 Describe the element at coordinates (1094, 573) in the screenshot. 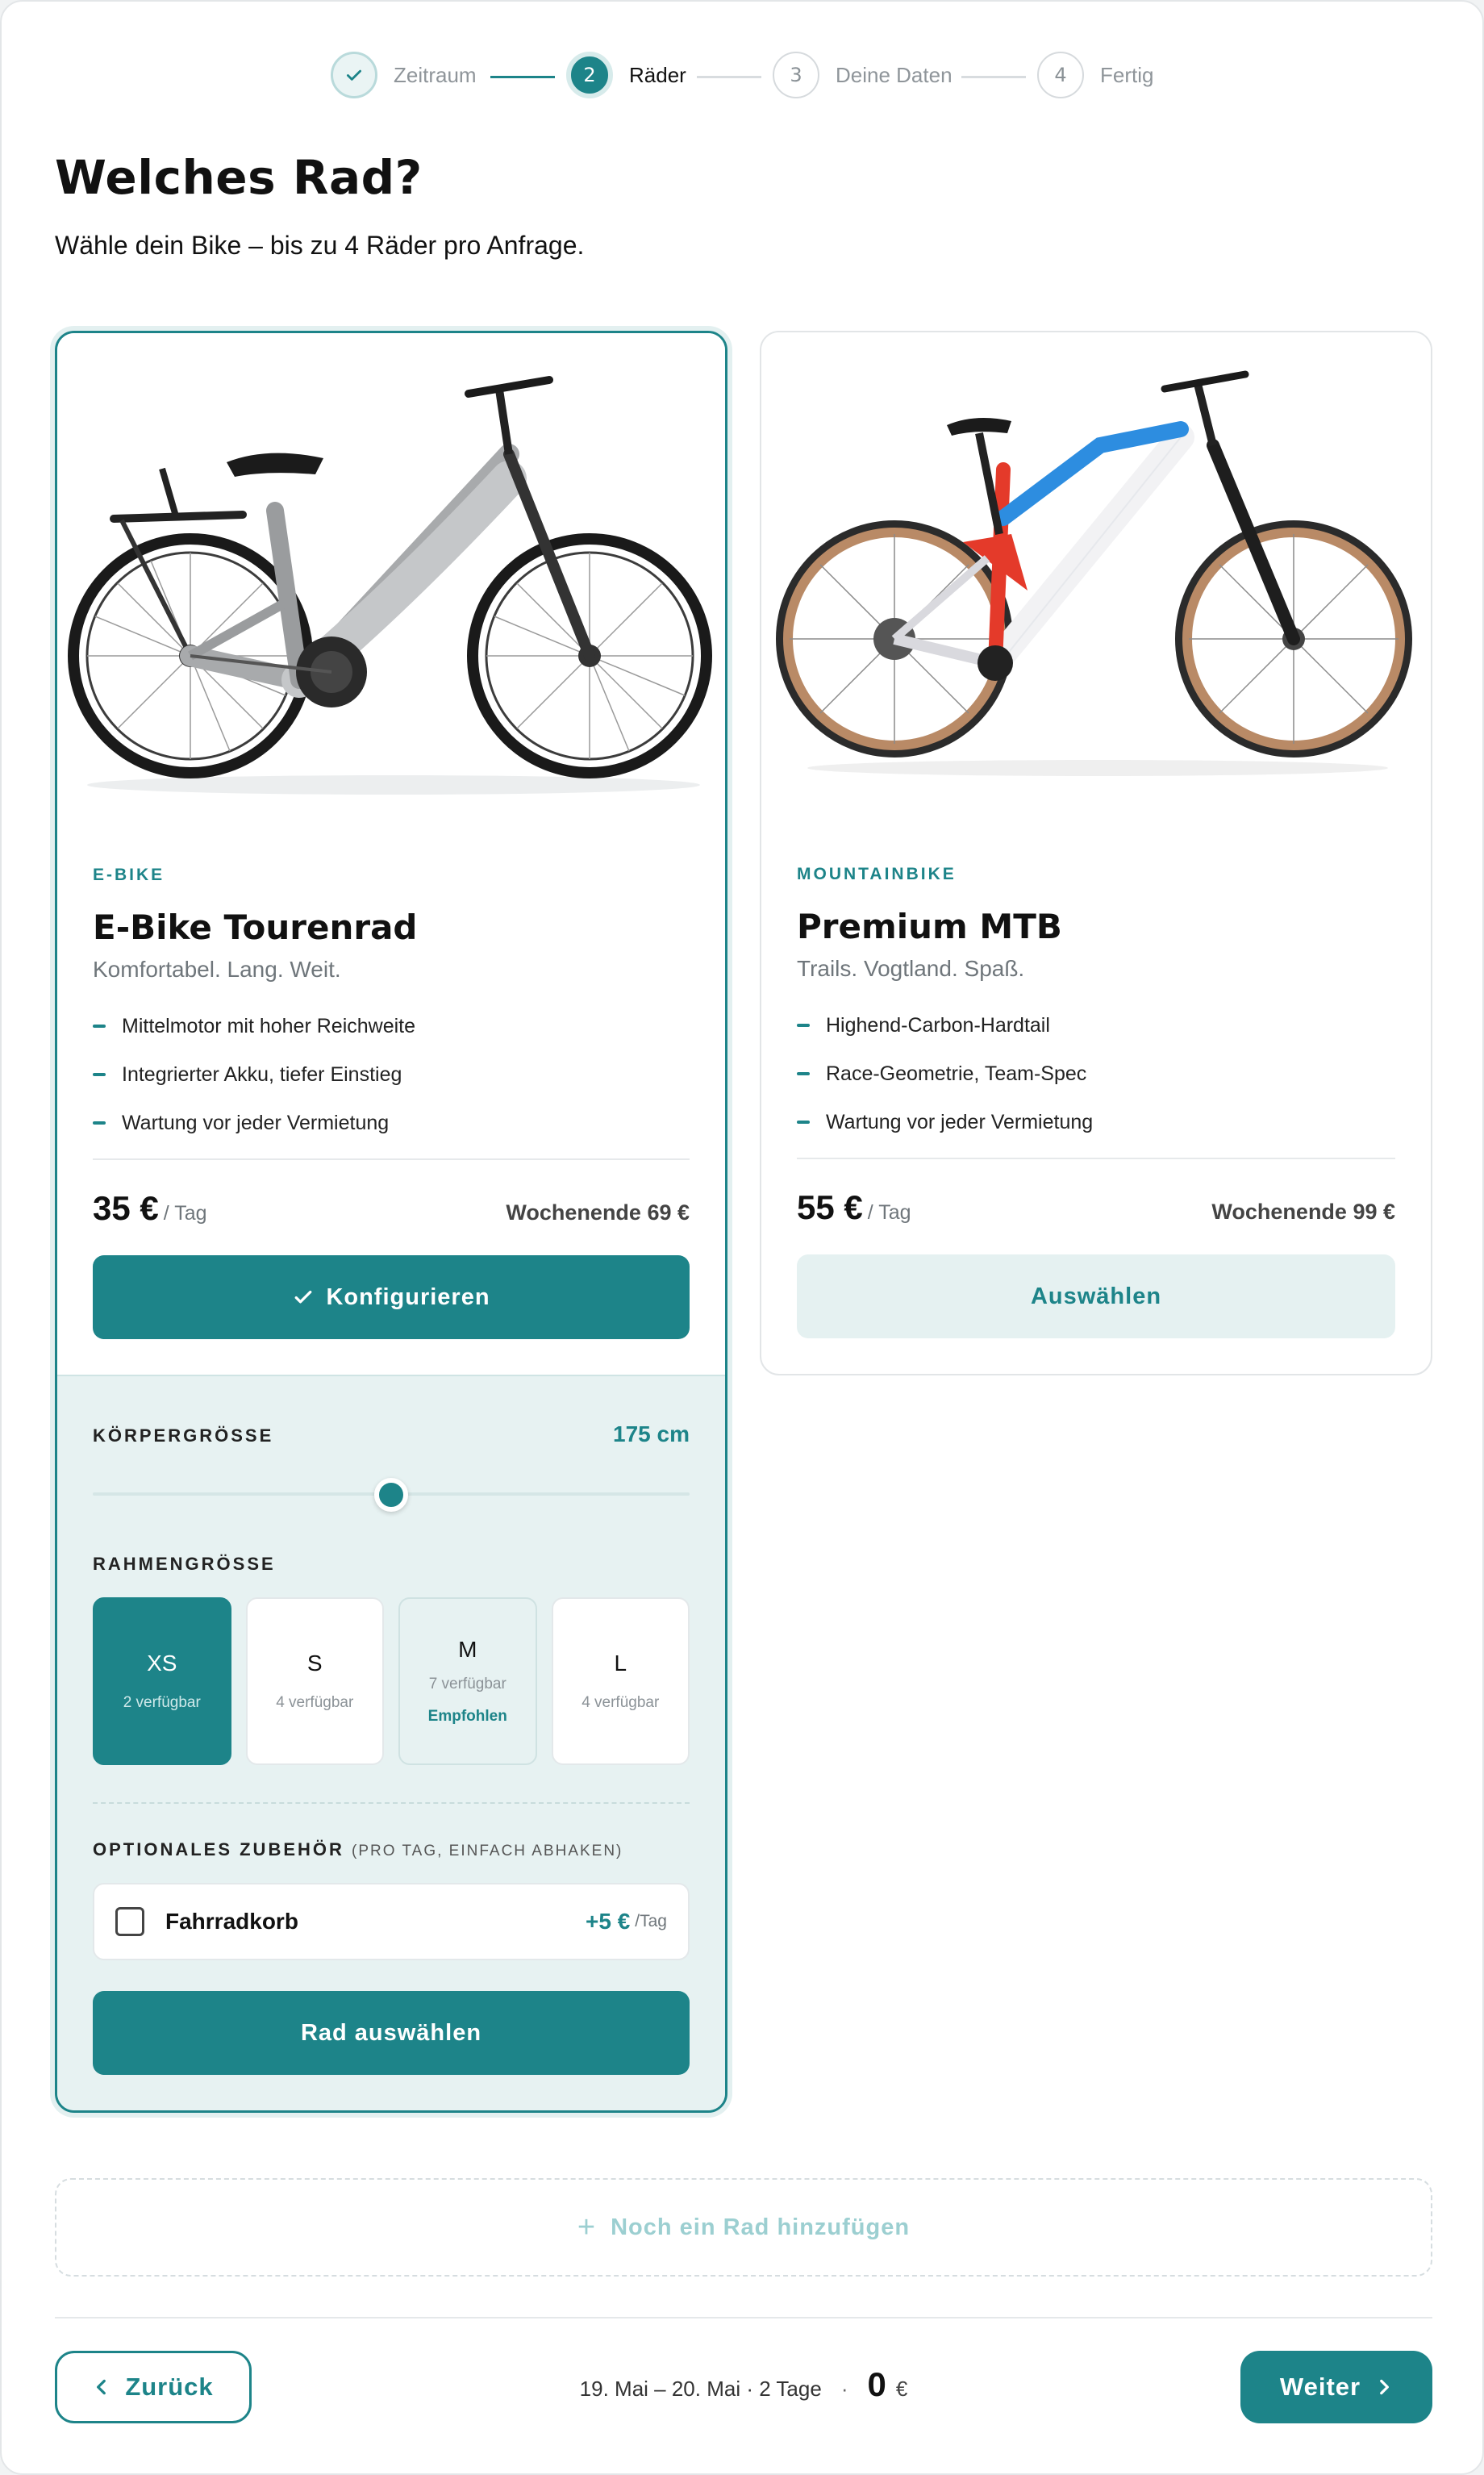

I see `mtb-illustration` at that location.